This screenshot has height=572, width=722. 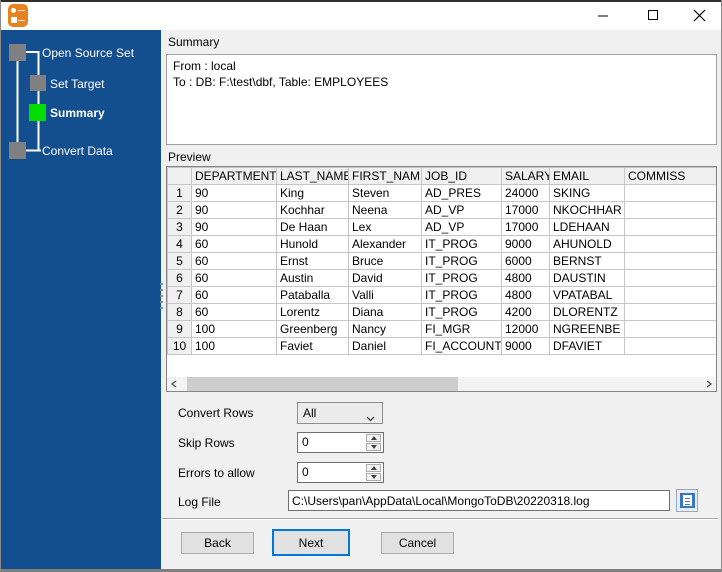 What do you see at coordinates (385, 227) in the screenshot?
I see `grid-cell: Lex` at bounding box center [385, 227].